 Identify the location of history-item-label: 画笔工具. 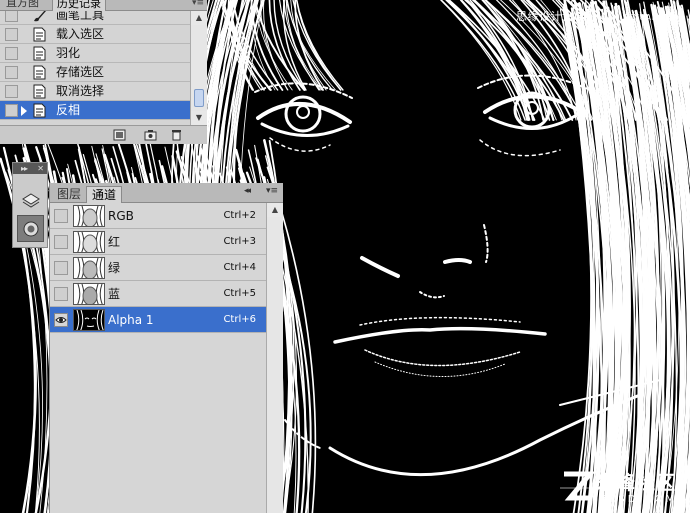
(80, 16).